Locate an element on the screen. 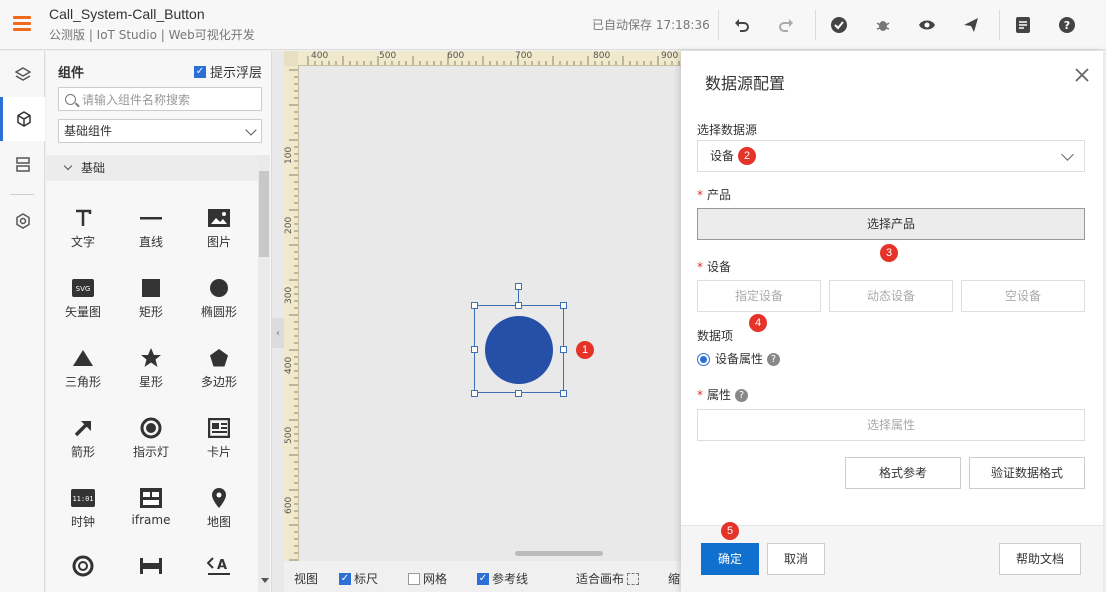 The height and width of the screenshot is (592, 1106). component-search-input: 请输入组件名称搜索 is located at coordinates (160, 99).